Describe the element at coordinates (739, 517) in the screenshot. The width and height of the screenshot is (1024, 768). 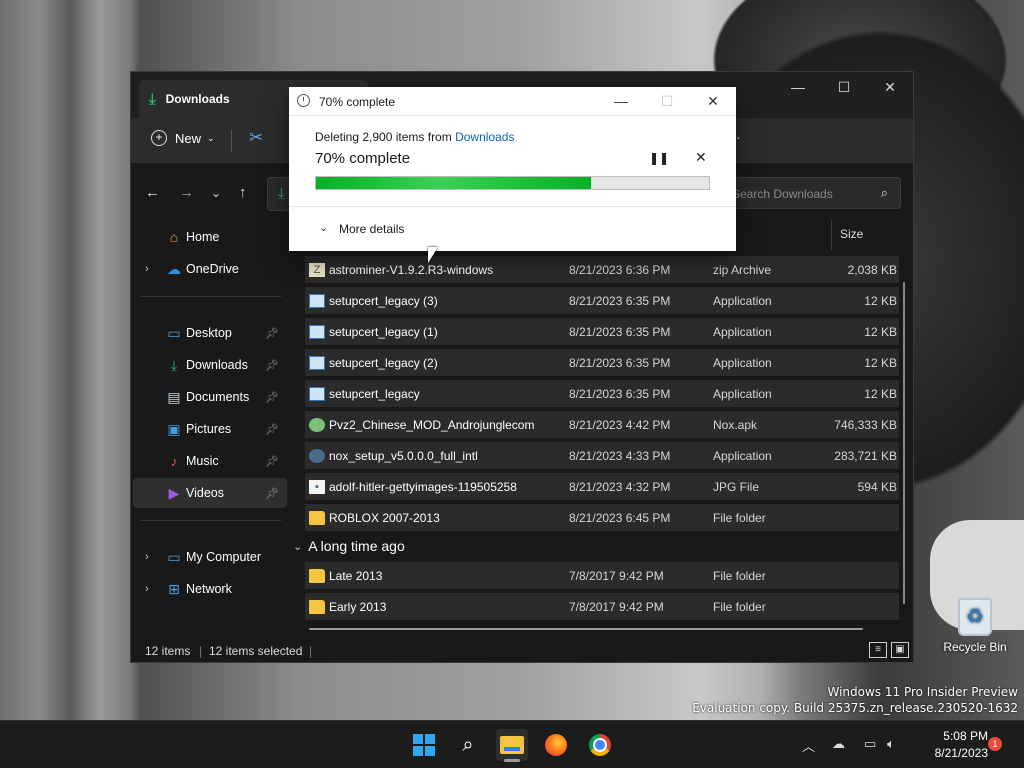
I see `file-type: File folder` at that location.